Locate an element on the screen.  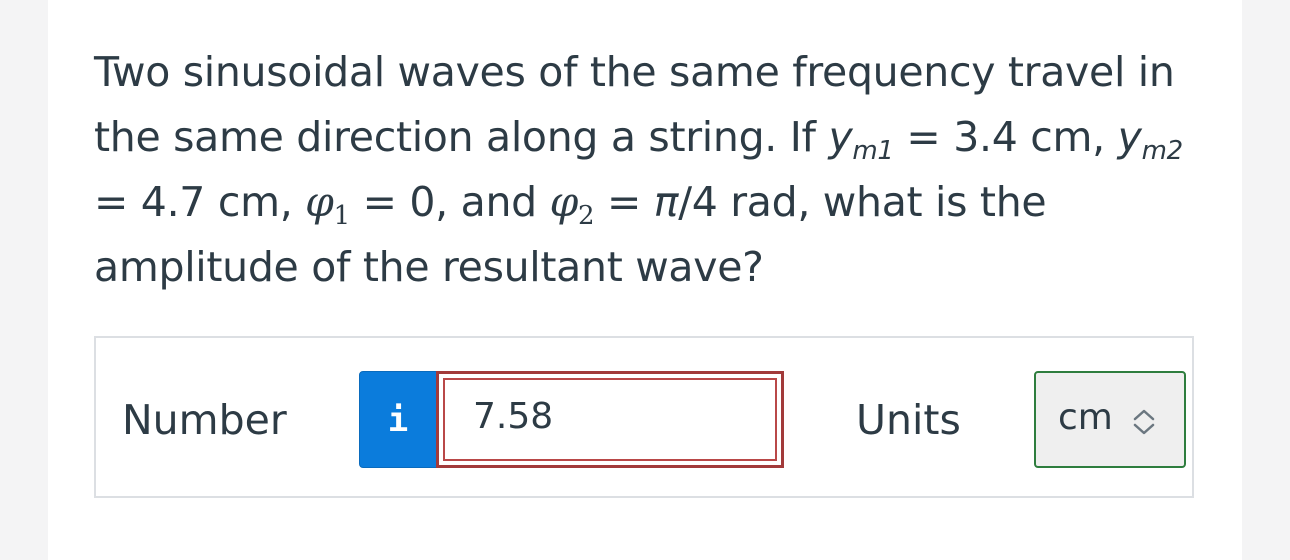
subscript-m1: m1 is located at coordinates (873, 151).